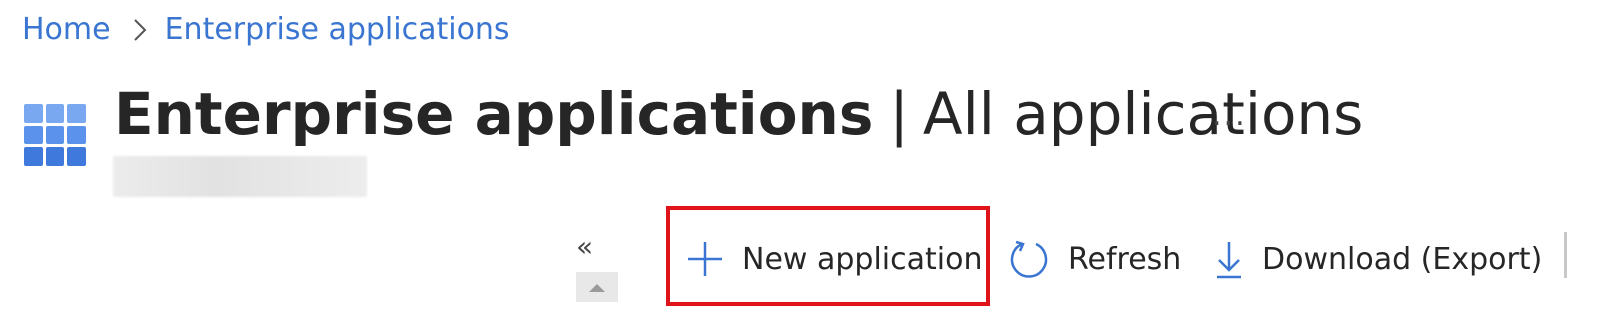 The width and height of the screenshot is (1610, 314). Describe the element at coordinates (1125, 259) in the screenshot. I see `refresh-label: Refresh` at that location.